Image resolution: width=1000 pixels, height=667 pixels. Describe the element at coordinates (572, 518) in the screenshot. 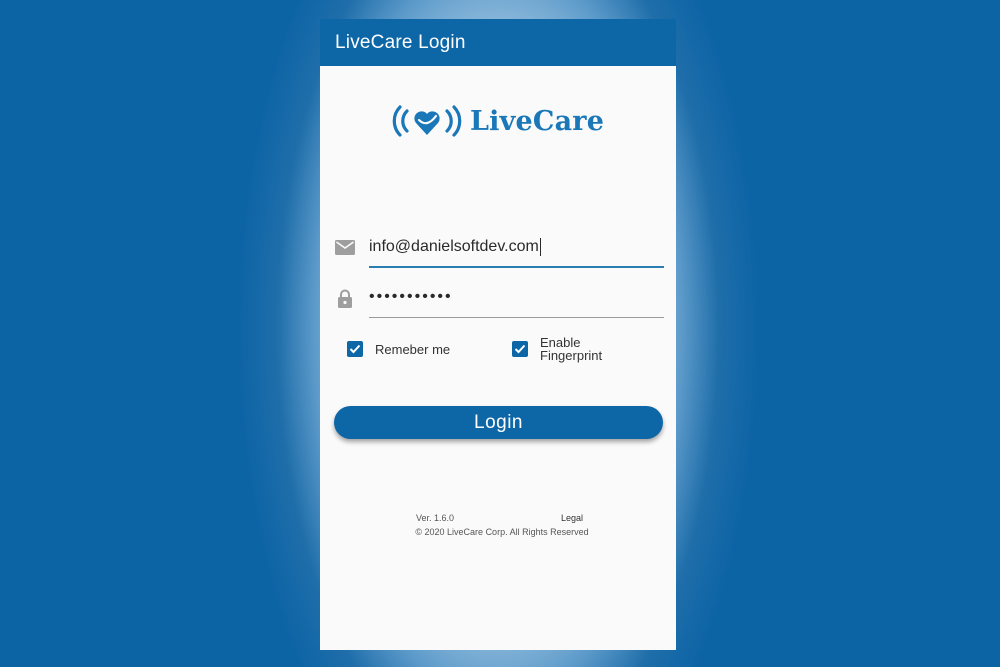

I see `legal-link: Legal` at that location.